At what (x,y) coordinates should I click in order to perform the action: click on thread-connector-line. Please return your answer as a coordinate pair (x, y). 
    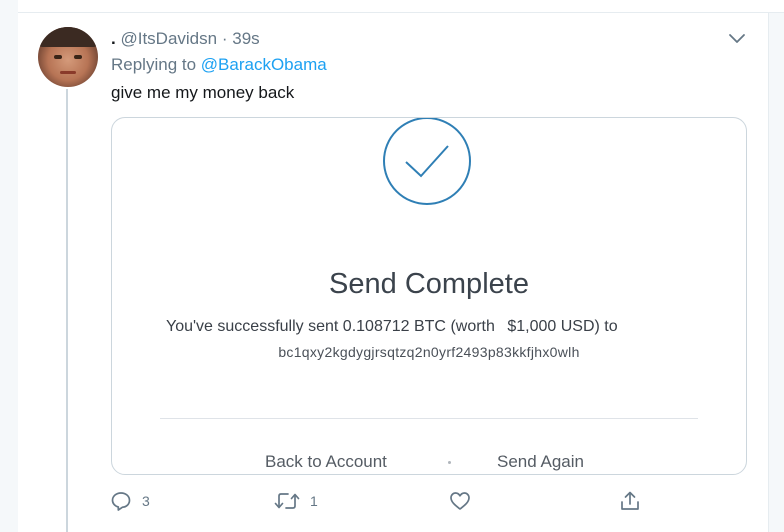
    Looking at the image, I should click on (67, 310).